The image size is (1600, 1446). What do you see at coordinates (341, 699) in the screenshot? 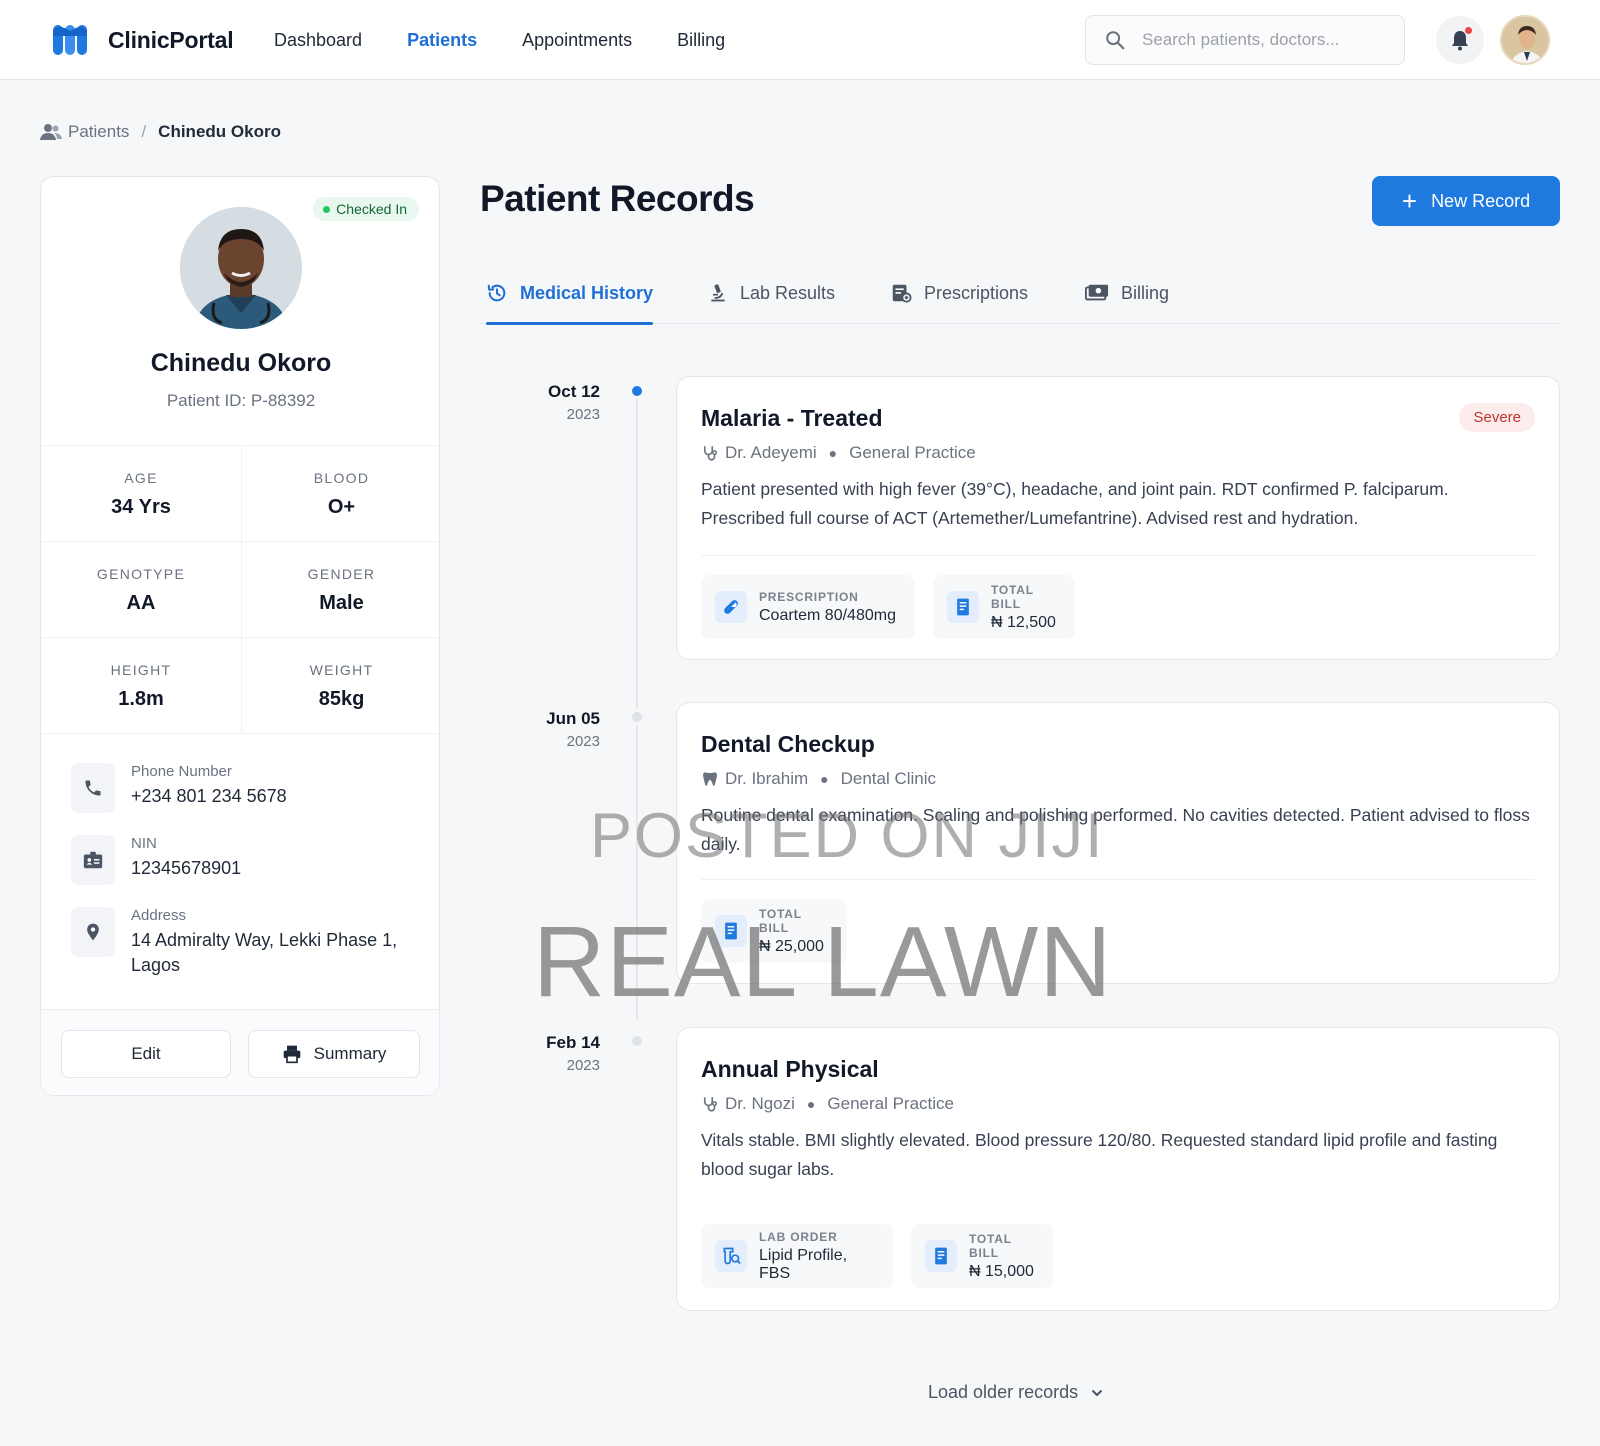
I see `stat-value: 85kg` at bounding box center [341, 699].